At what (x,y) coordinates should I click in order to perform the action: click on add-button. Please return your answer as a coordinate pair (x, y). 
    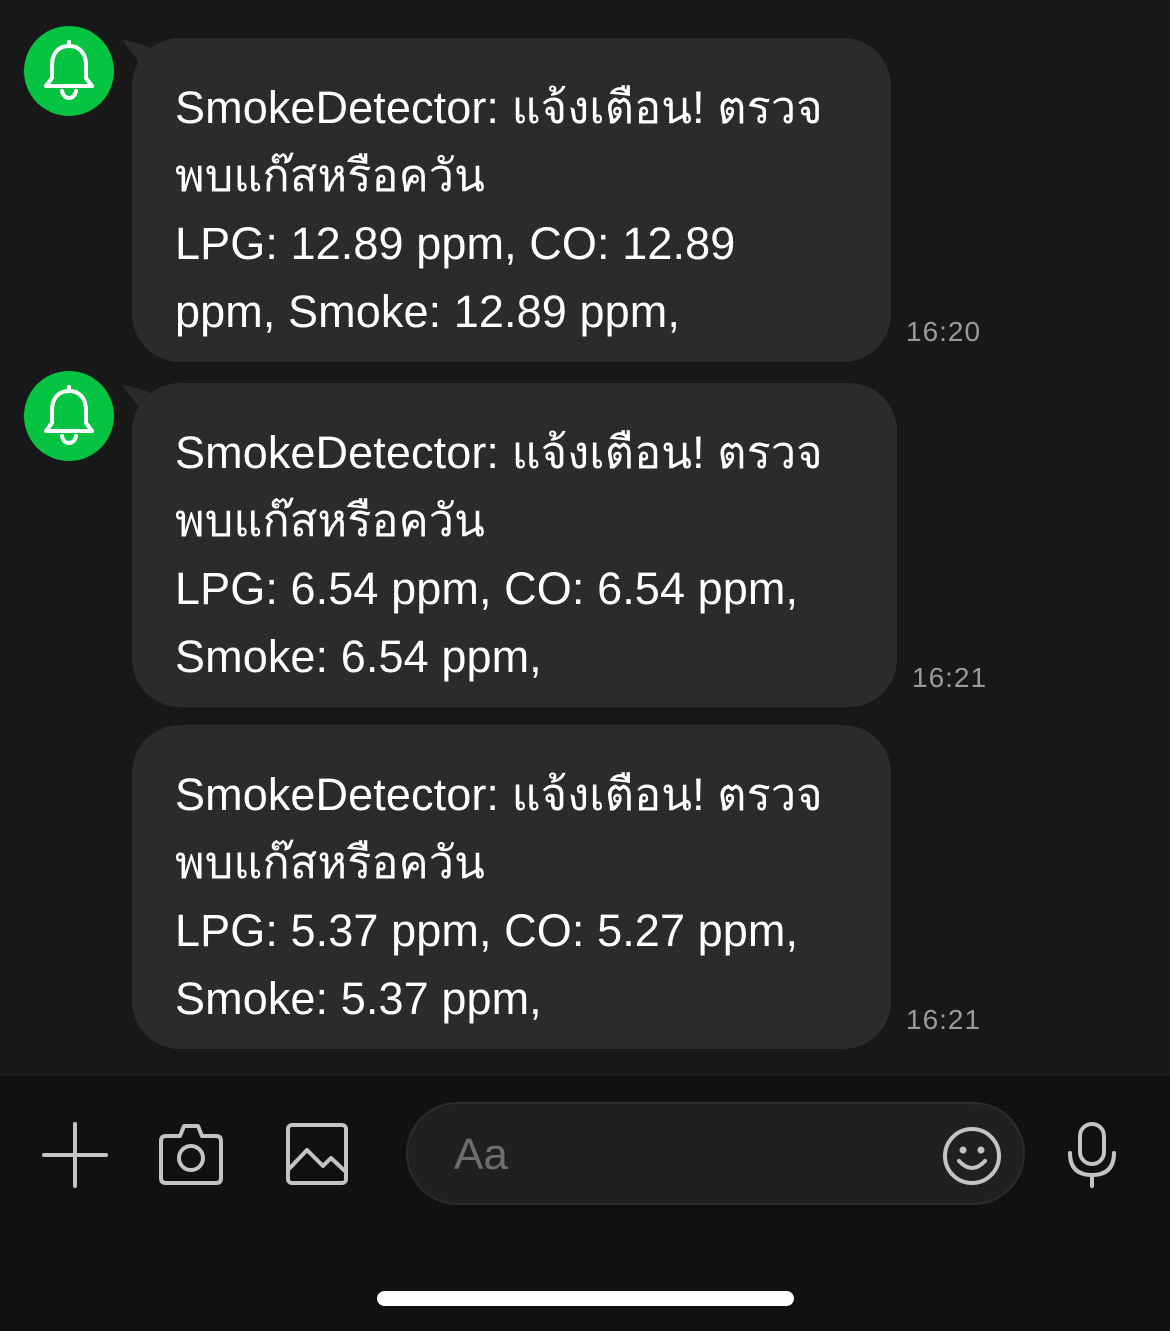
    Looking at the image, I should click on (75, 1155).